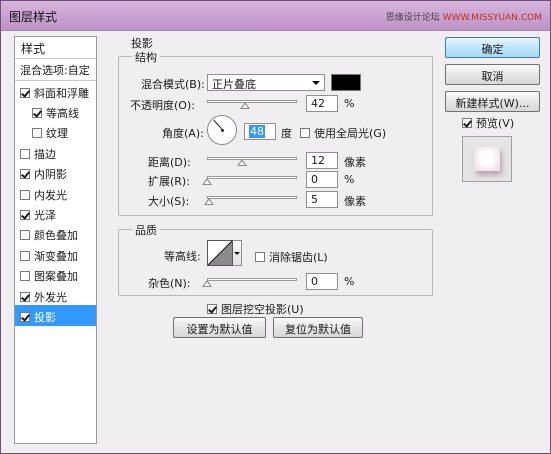 This screenshot has width=551, height=454. I want to click on size-label: 大小(S):, so click(169, 201).